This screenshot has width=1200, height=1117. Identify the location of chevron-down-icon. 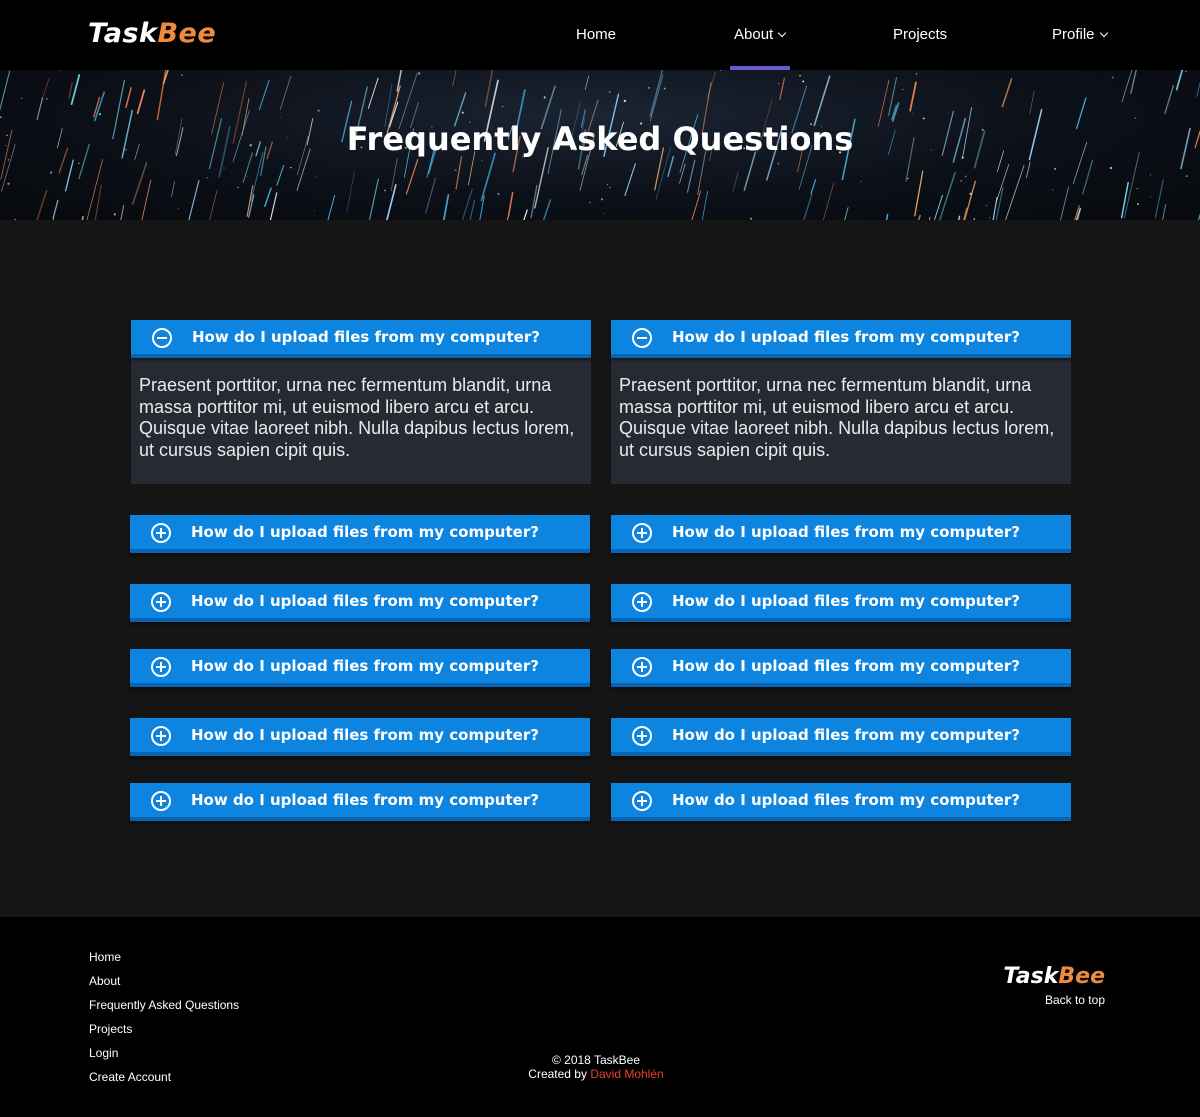
(782, 33).